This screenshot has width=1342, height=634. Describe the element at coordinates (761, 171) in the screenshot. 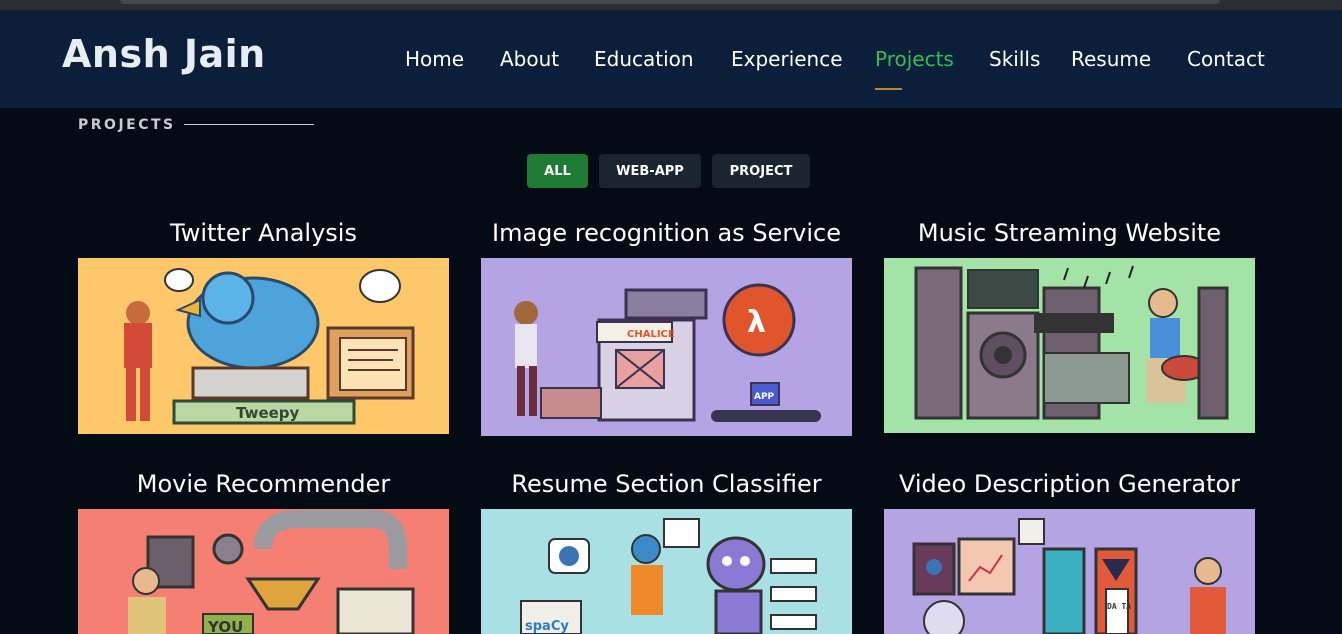

I see `filter-project: PROJECT` at that location.